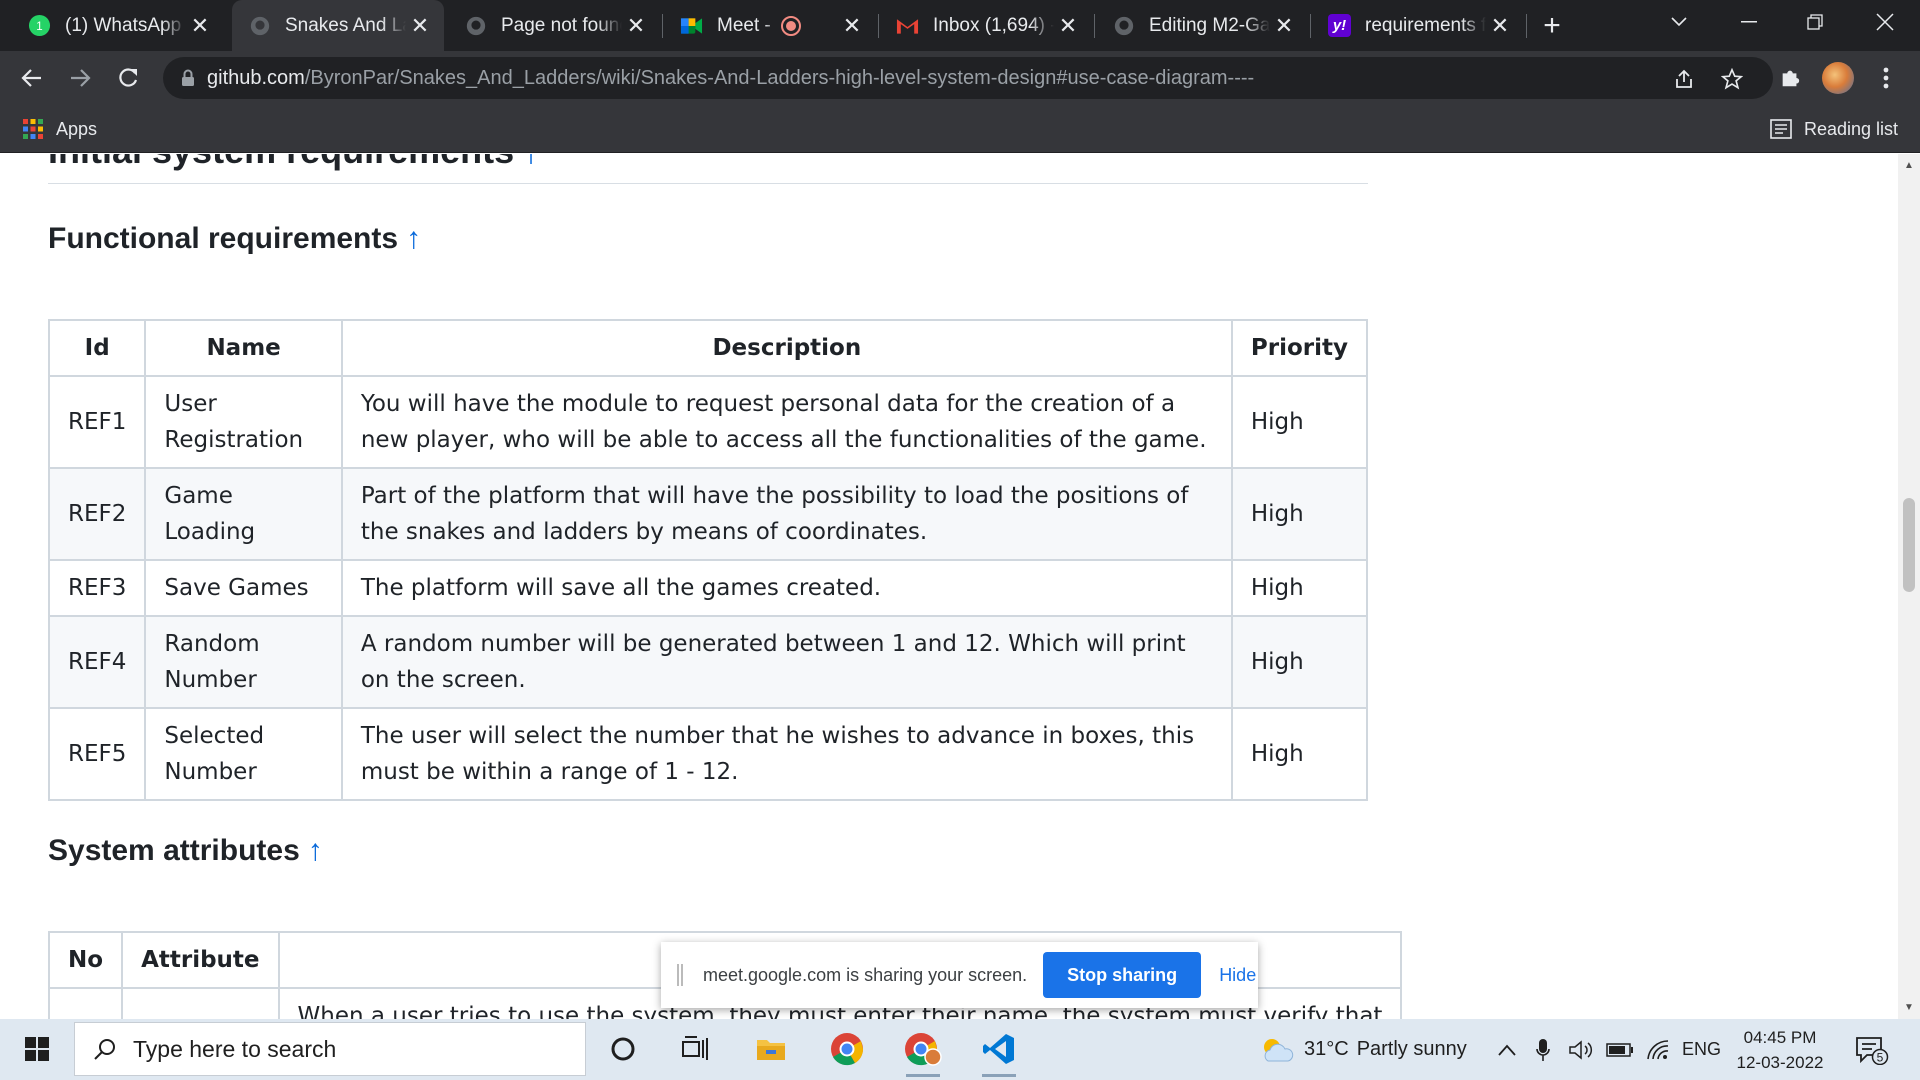 This screenshot has width=1920, height=1080. What do you see at coordinates (32, 78) in the screenshot?
I see `back-button` at bounding box center [32, 78].